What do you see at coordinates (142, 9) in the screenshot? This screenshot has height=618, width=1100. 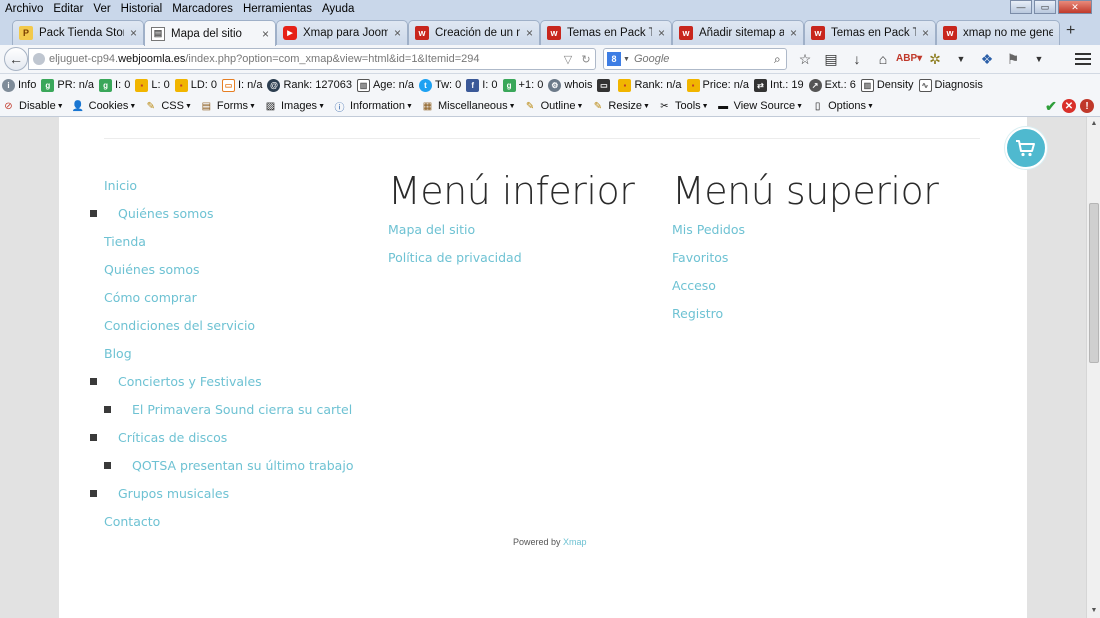 I see `menu-historial: Historial` at bounding box center [142, 9].